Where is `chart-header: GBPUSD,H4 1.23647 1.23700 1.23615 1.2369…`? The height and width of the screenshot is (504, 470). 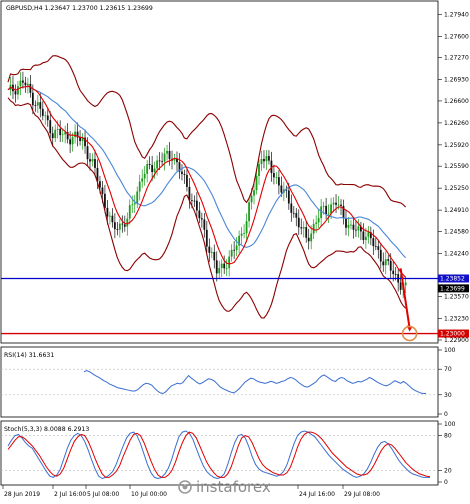
chart-header: GBPUSD,H4 1.23647 1.23700 1.23615 1.2369… is located at coordinates (79, 8).